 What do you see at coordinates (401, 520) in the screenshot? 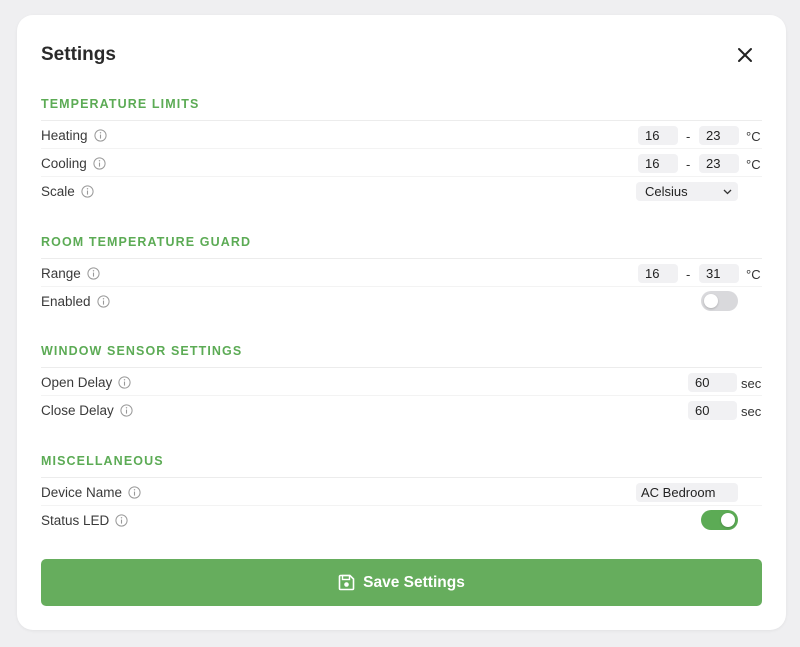
I see `status-led-row: Status LED` at bounding box center [401, 520].